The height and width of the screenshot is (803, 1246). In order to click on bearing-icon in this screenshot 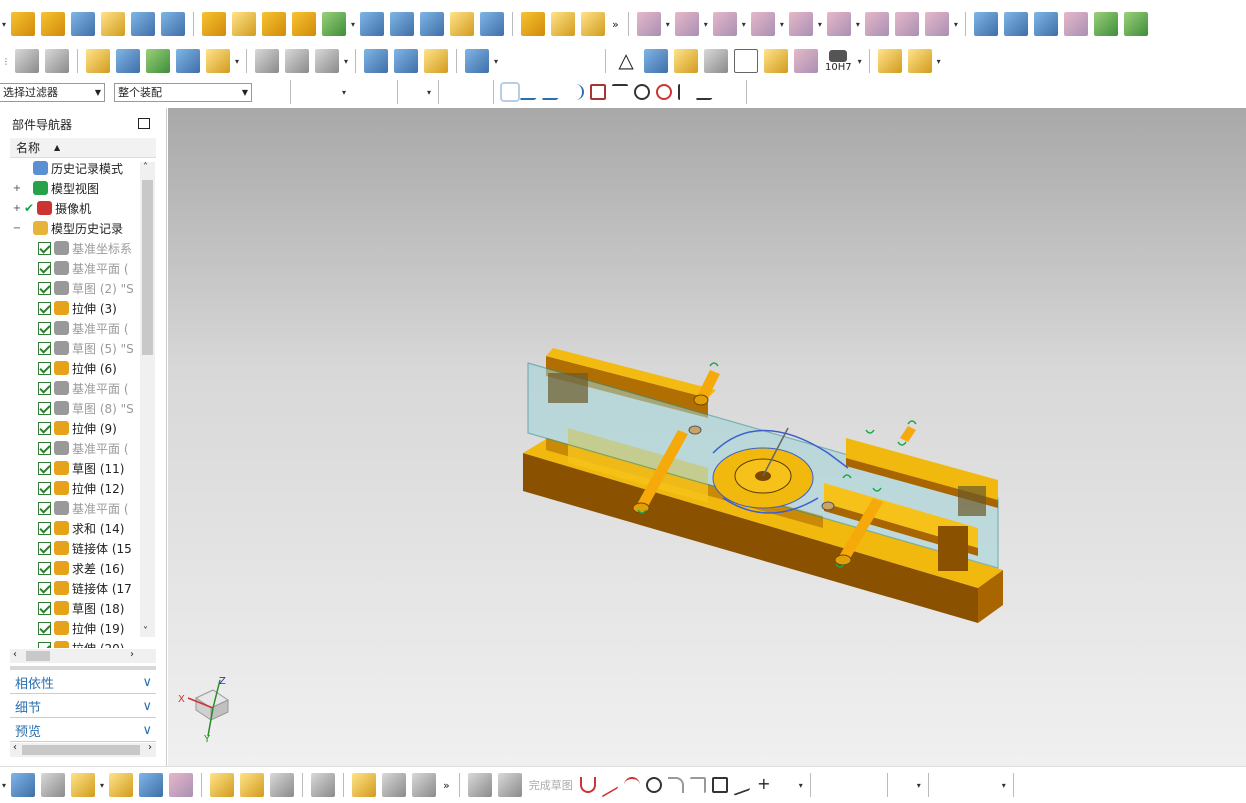, I will do `click(436, 61)`.